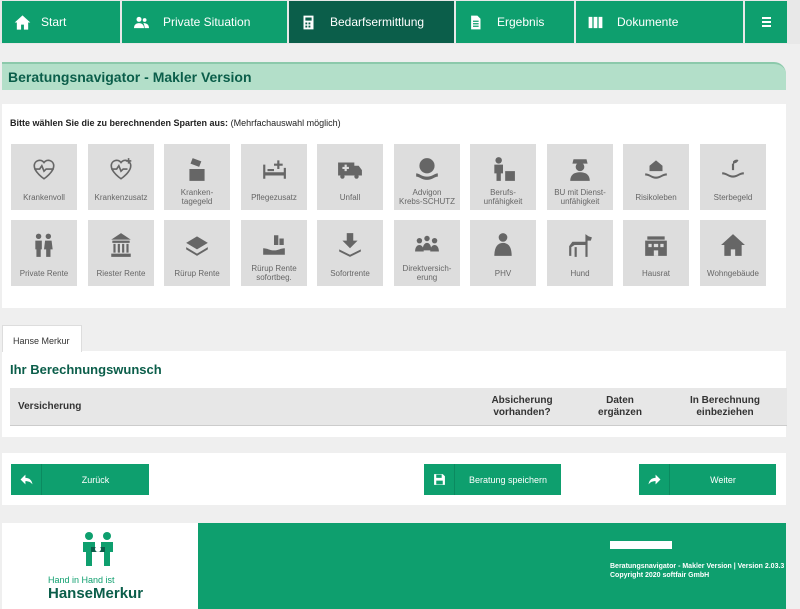  I want to click on save-icon, so click(439, 479).